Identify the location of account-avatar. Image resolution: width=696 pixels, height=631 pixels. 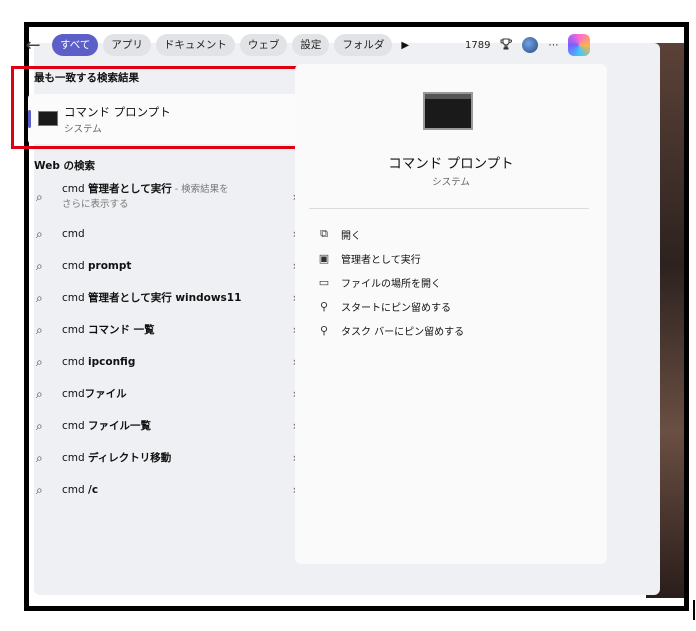
(530, 45).